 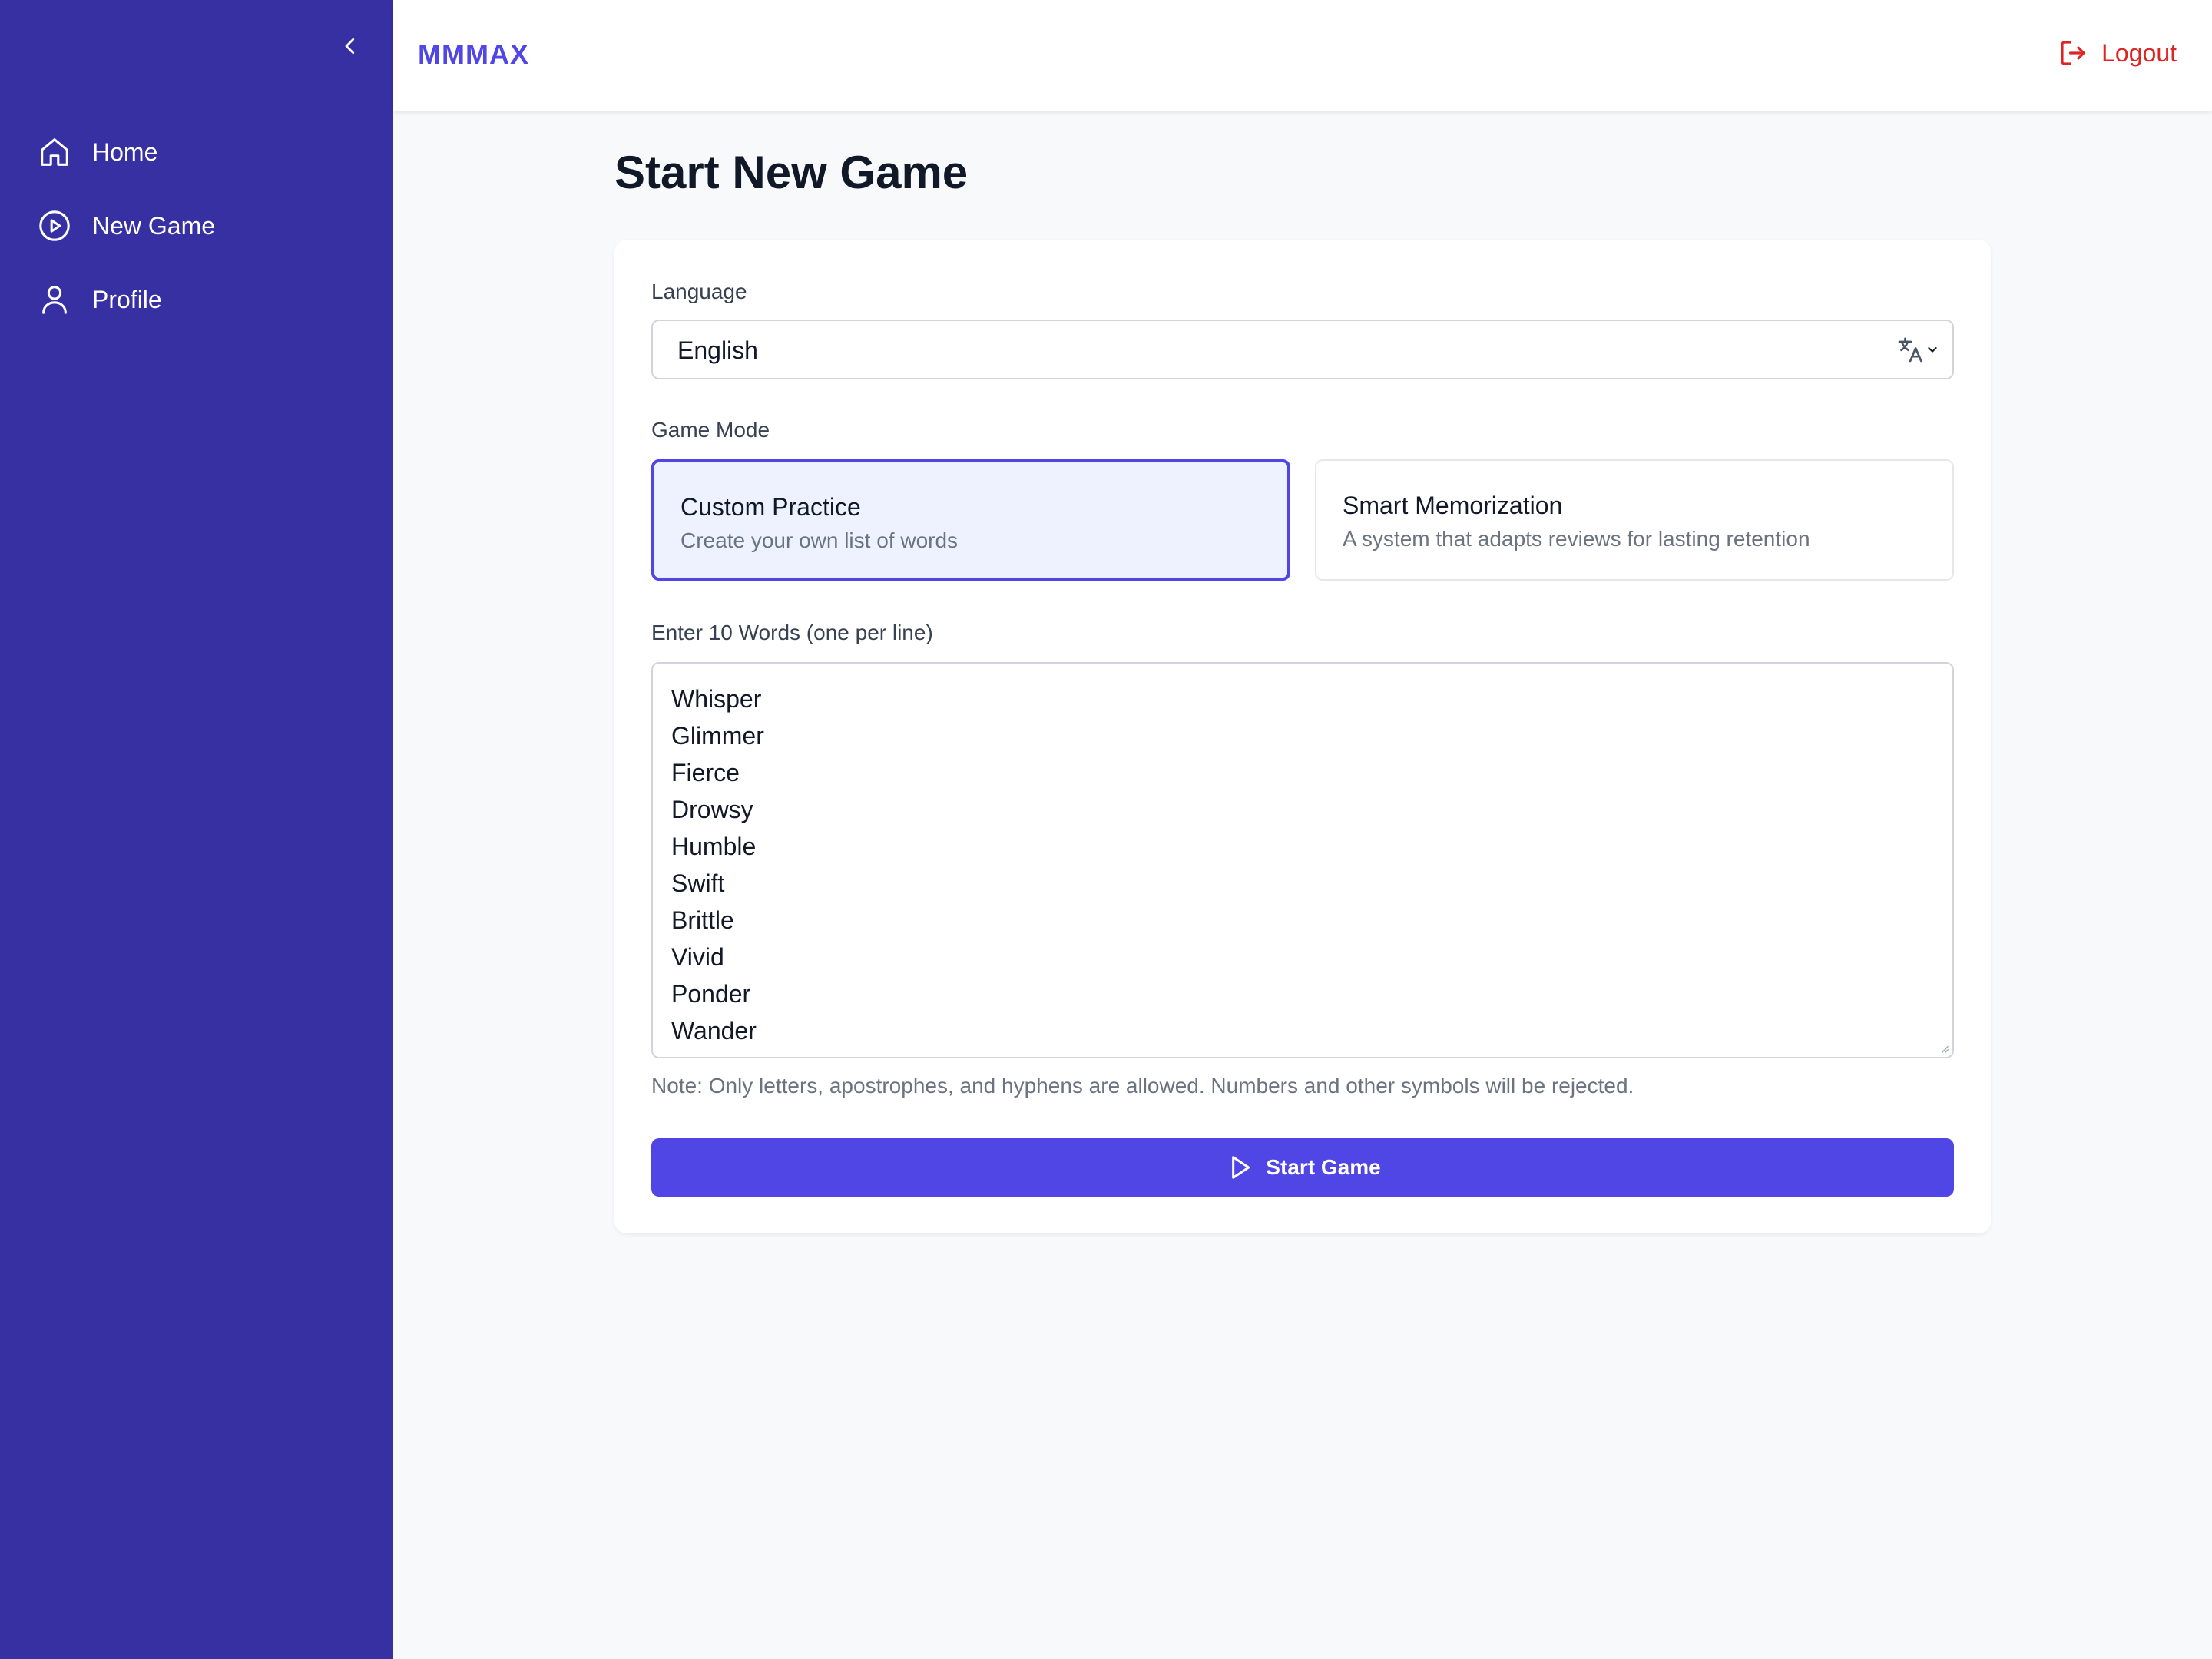 I want to click on user-icon, so click(x=55, y=300).